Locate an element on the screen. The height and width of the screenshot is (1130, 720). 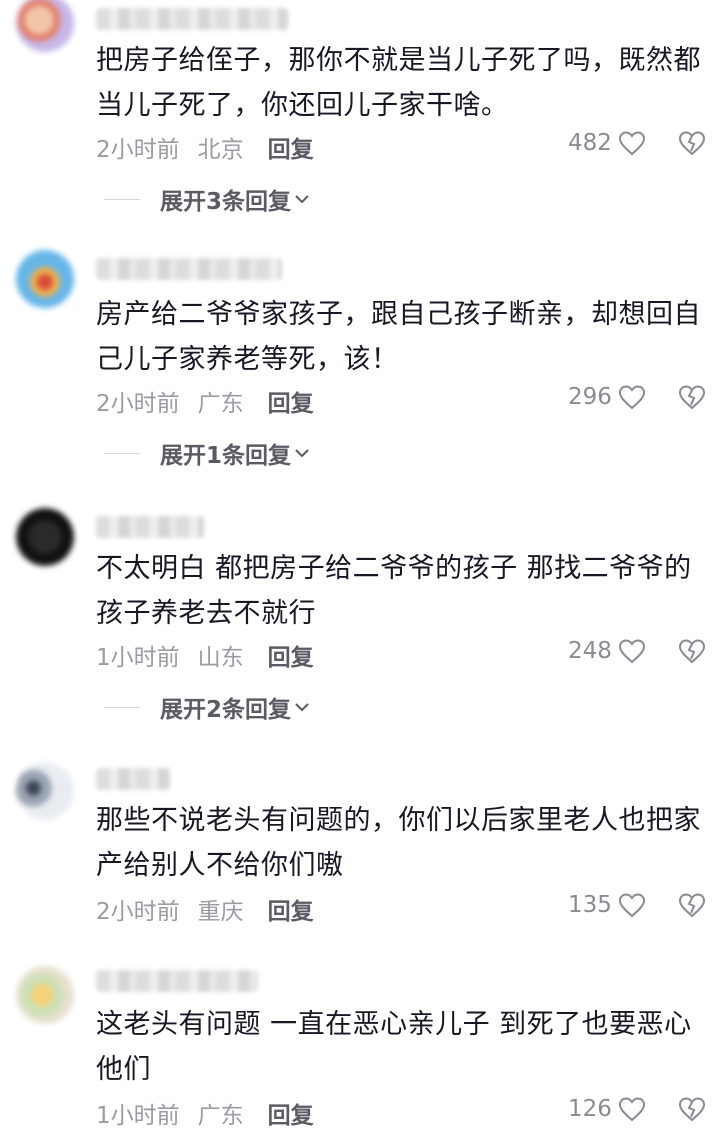
comment-text: 不太明白 都把房子给二爷爷的孩子 那找二爷爷的孩子养老去不就行 is located at coordinates (394, 591).